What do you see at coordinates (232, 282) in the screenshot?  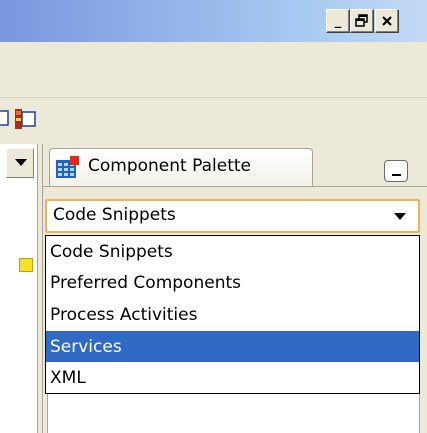 I see `dropdown-option-preferred-components: Preferred Components` at bounding box center [232, 282].